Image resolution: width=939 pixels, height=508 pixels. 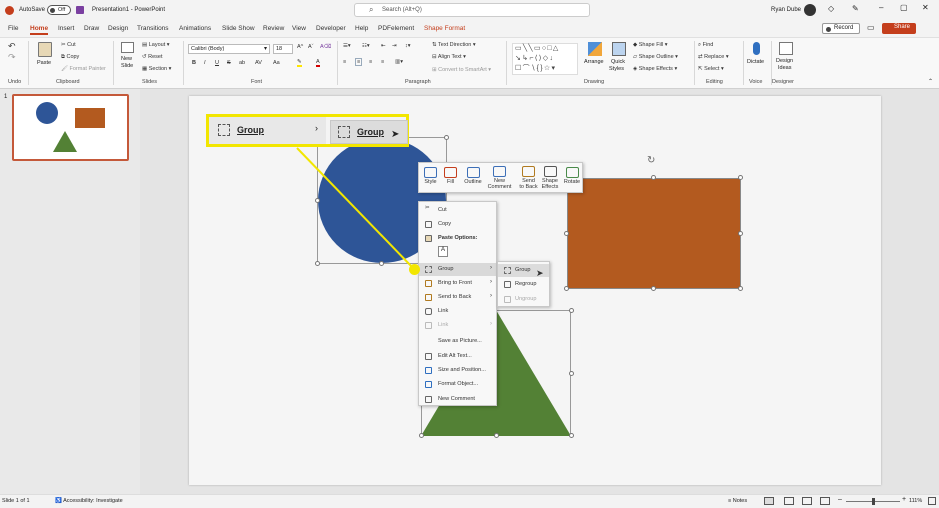 I want to click on reset-button: ↺ Reset, so click(x=152, y=57).